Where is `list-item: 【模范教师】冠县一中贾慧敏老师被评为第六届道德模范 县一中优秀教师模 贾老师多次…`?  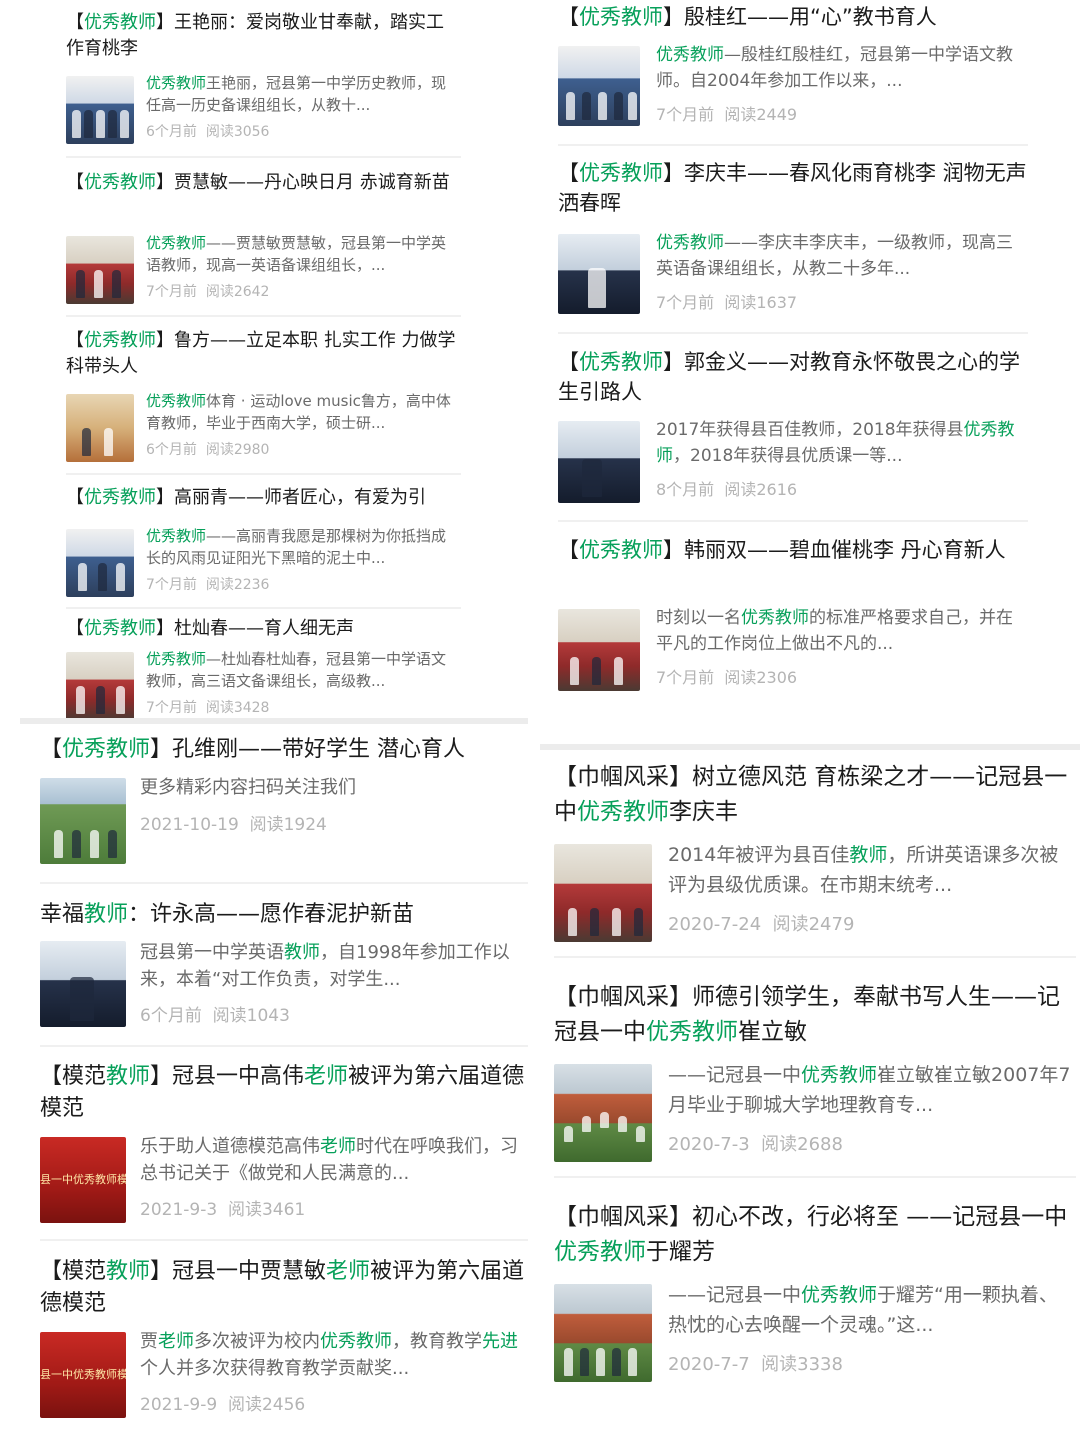
list-item: 【模范教师】冠县一中贾慧敏老师被评为第六届道德模范 县一中优秀教师模 贾老师多次… is located at coordinates (284, 1338).